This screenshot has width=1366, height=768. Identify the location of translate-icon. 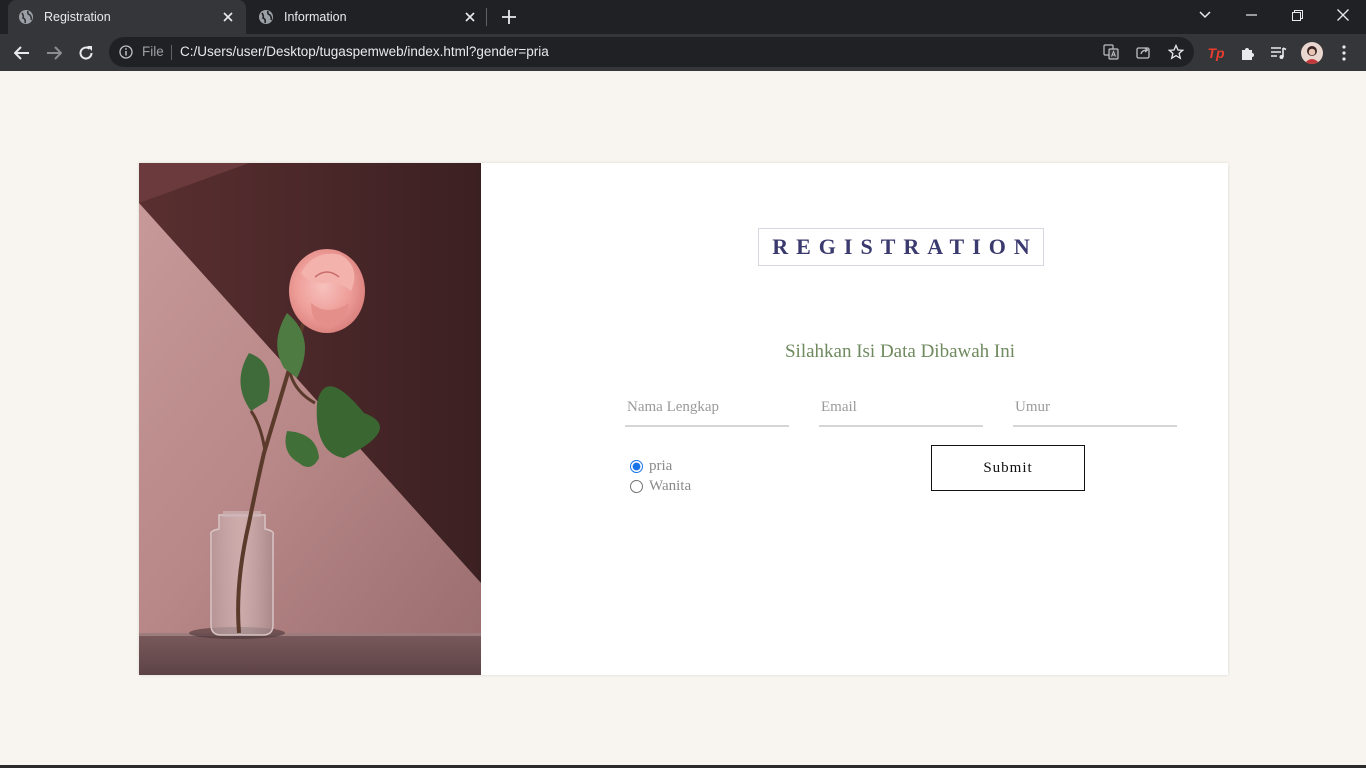
(1111, 52).